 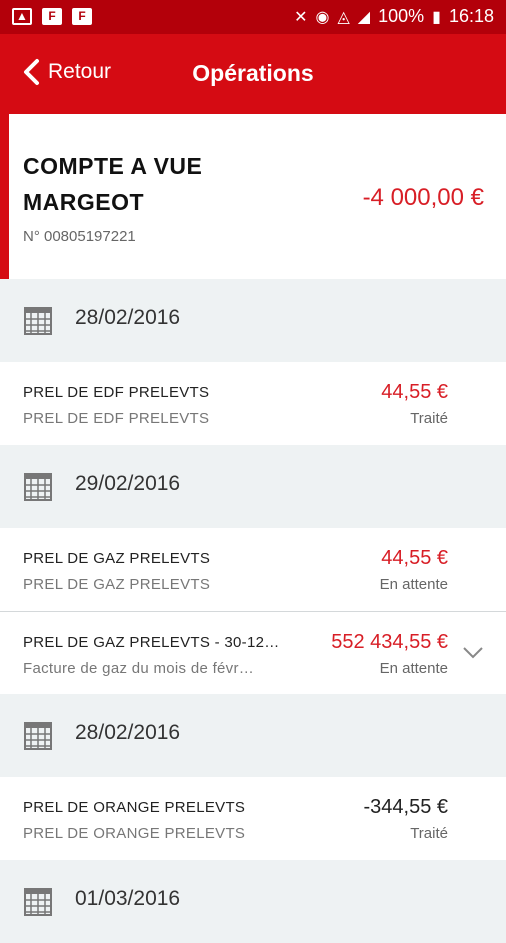 What do you see at coordinates (82, 16) in the screenshot?
I see `app-notification-icon-2: F` at bounding box center [82, 16].